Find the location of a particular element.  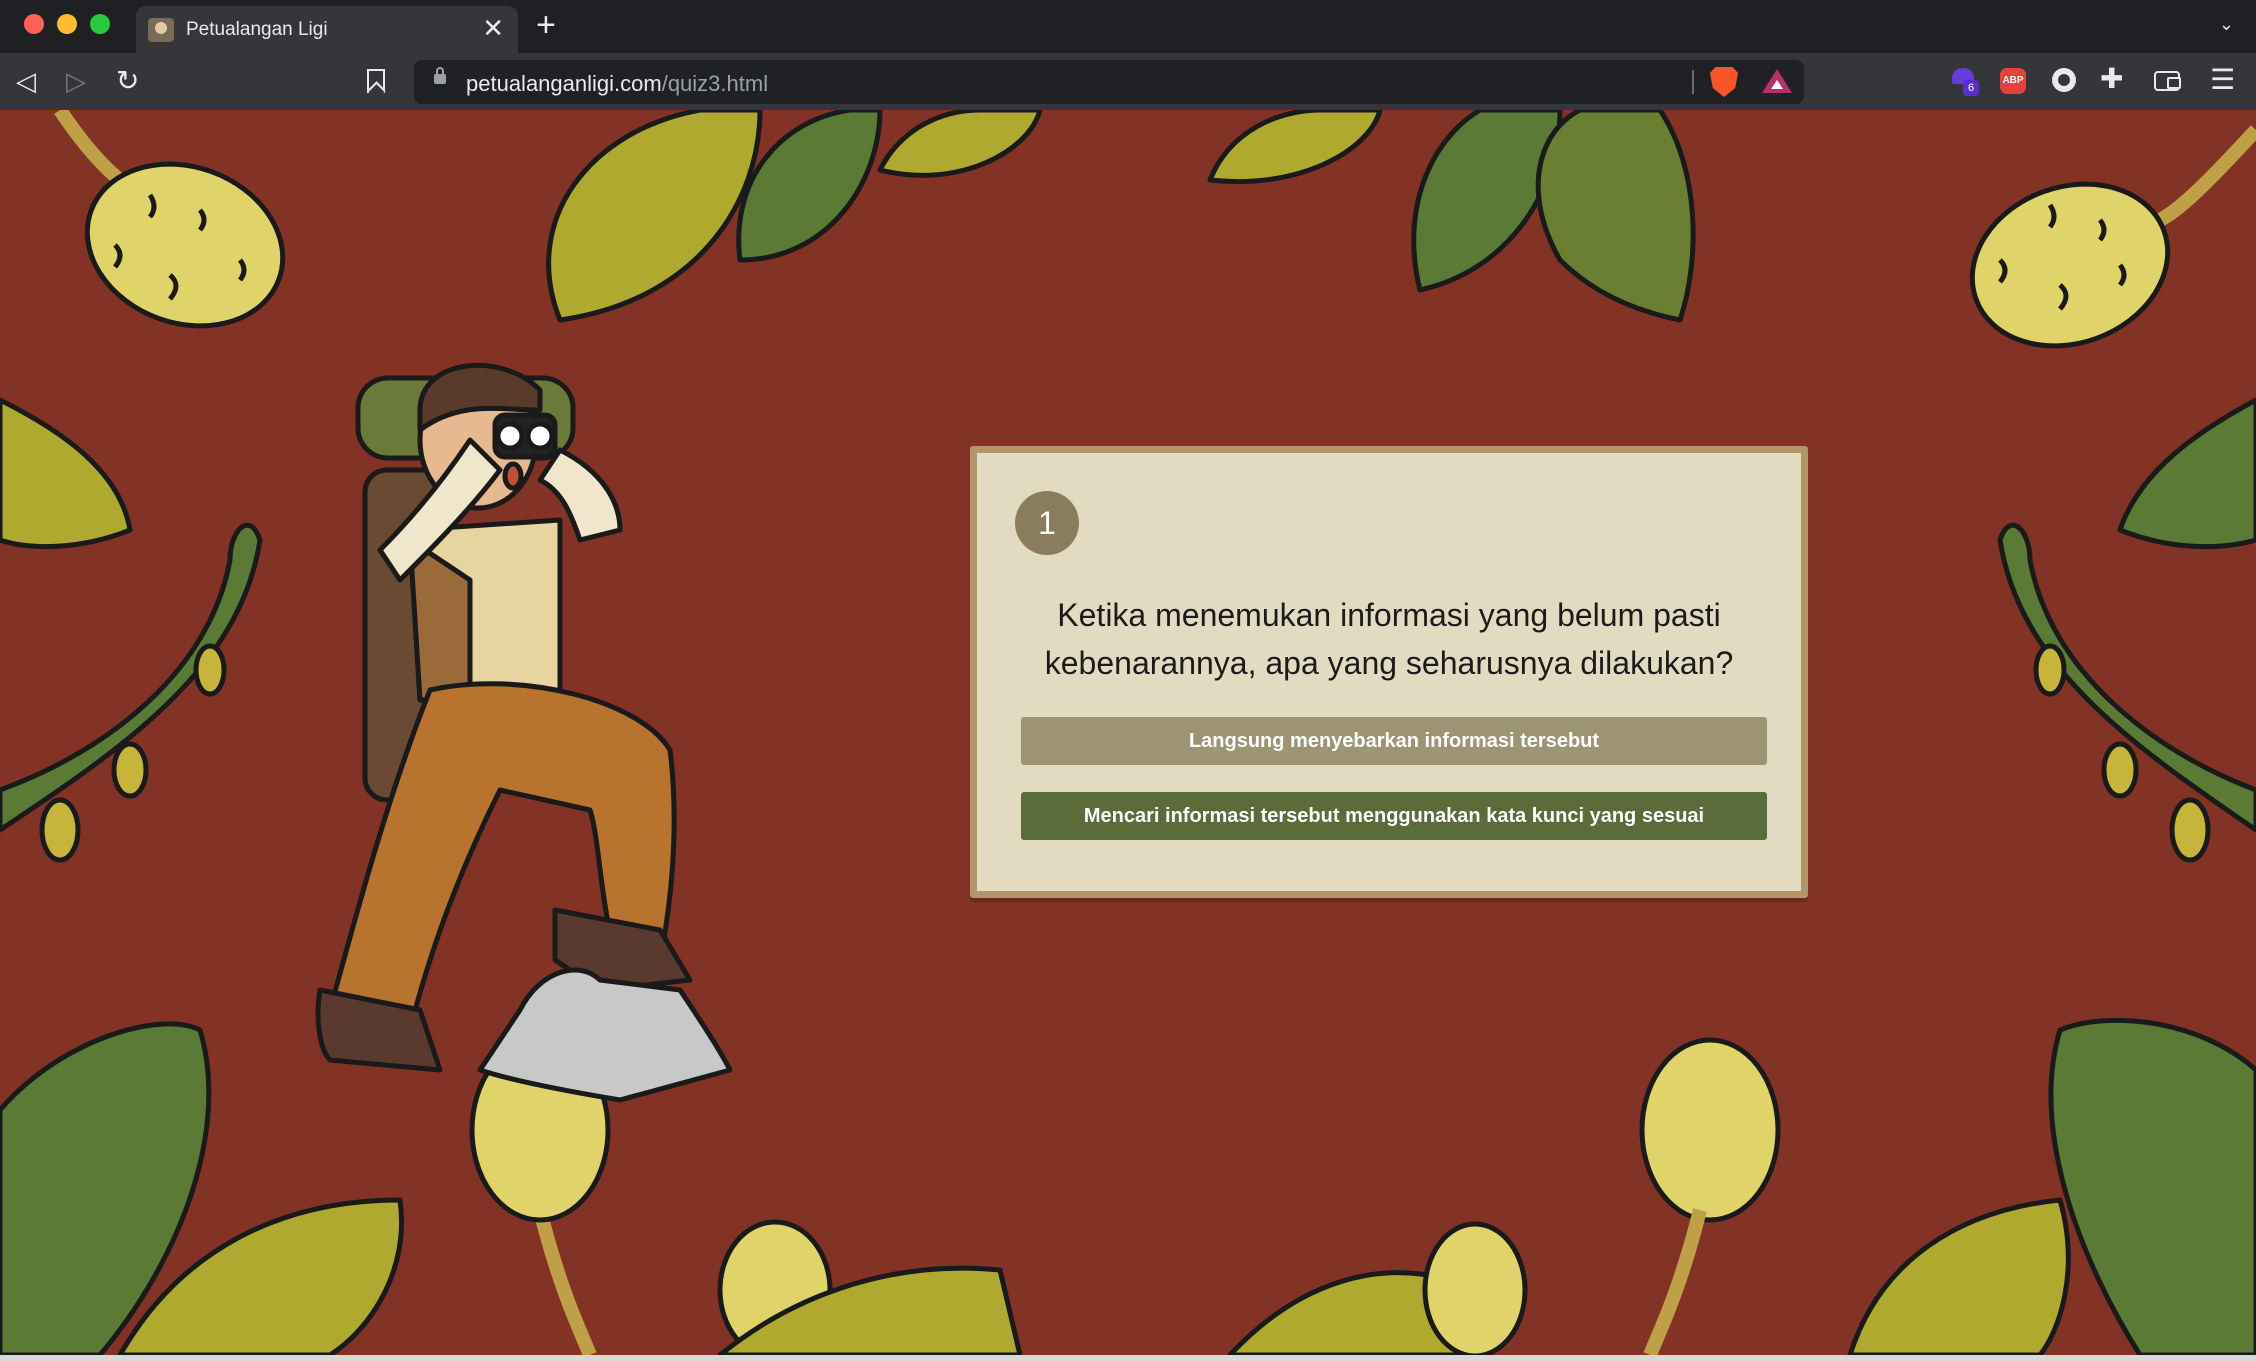

reload-button: ↻ is located at coordinates (127, 81).